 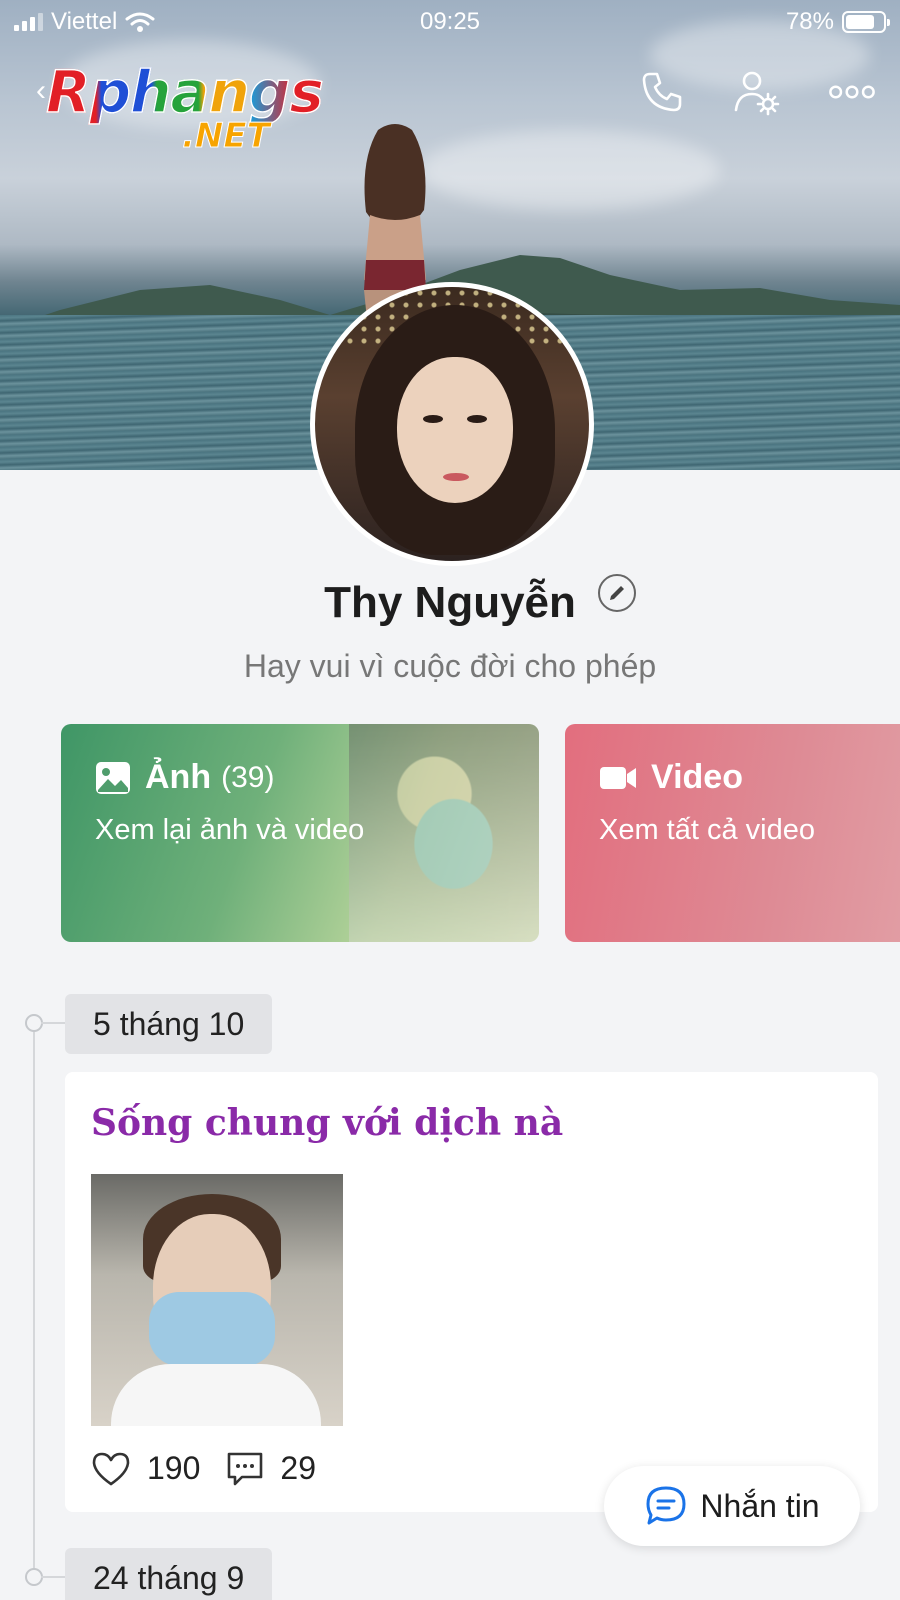 What do you see at coordinates (145, 1468) in the screenshot?
I see `like-button: 190` at bounding box center [145, 1468].